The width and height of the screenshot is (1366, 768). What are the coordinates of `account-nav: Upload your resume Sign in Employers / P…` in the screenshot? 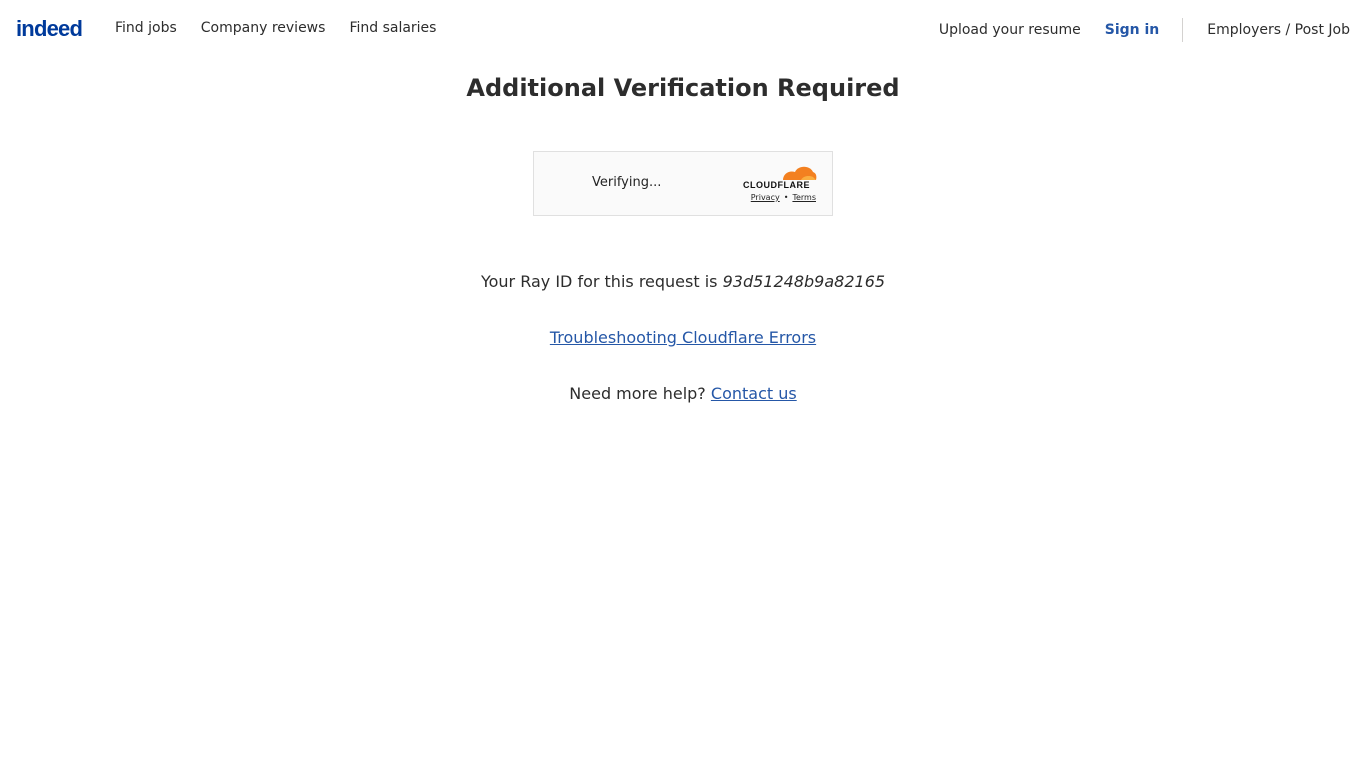 It's located at (1144, 30).